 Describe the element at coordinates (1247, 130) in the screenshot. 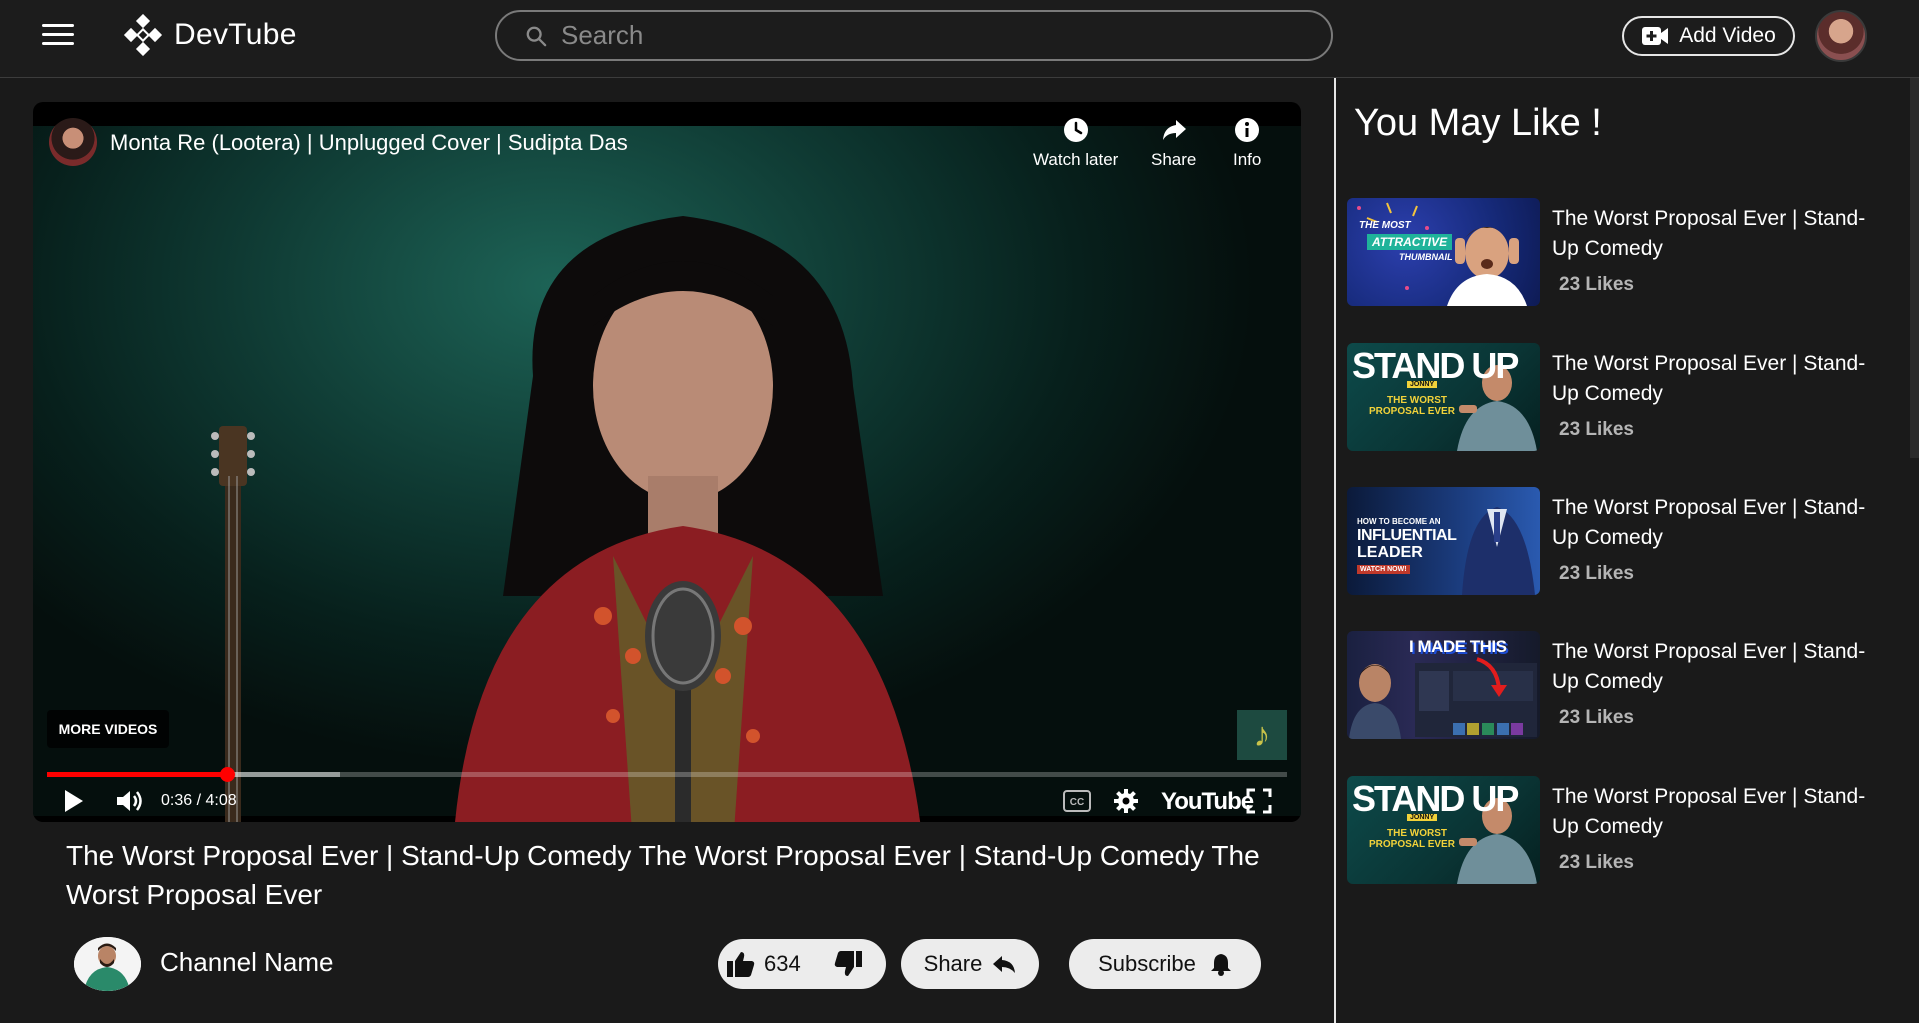

I see `info-icon` at that location.